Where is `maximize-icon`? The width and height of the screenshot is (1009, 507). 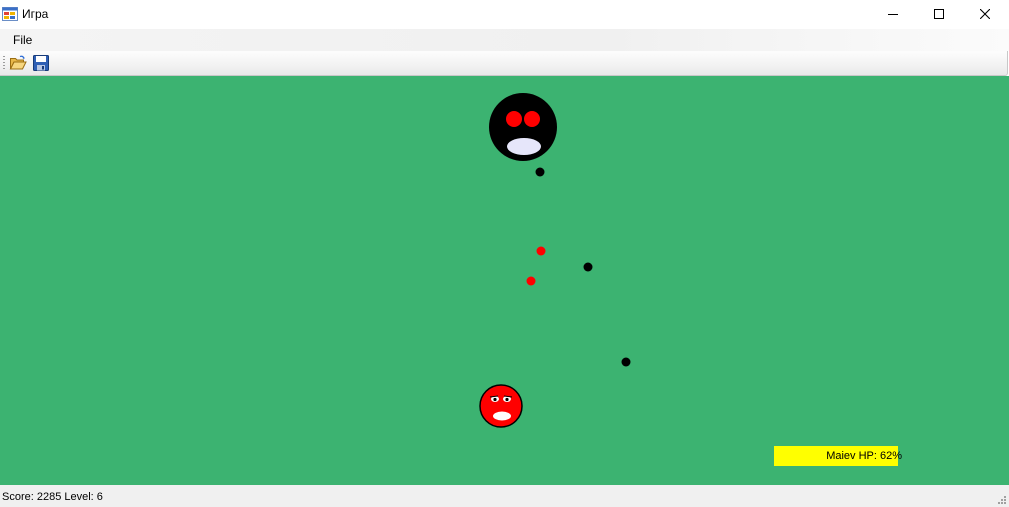
maximize-icon is located at coordinates (939, 14).